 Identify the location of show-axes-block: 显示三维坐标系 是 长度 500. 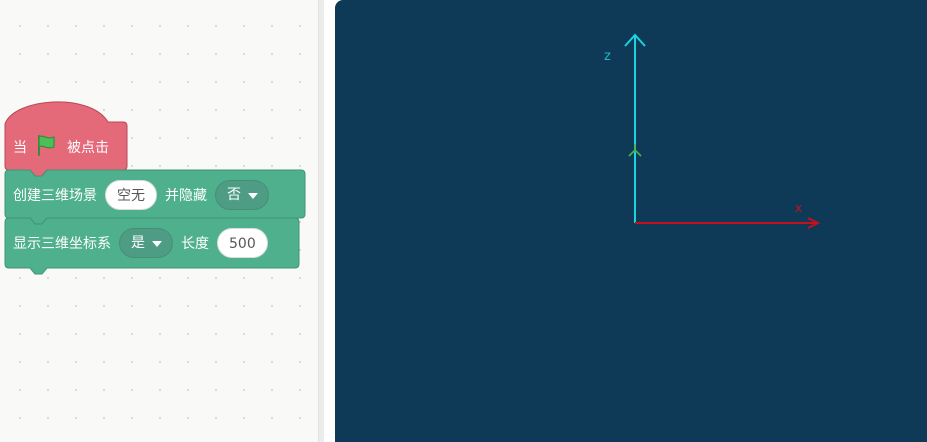
(144, 243).